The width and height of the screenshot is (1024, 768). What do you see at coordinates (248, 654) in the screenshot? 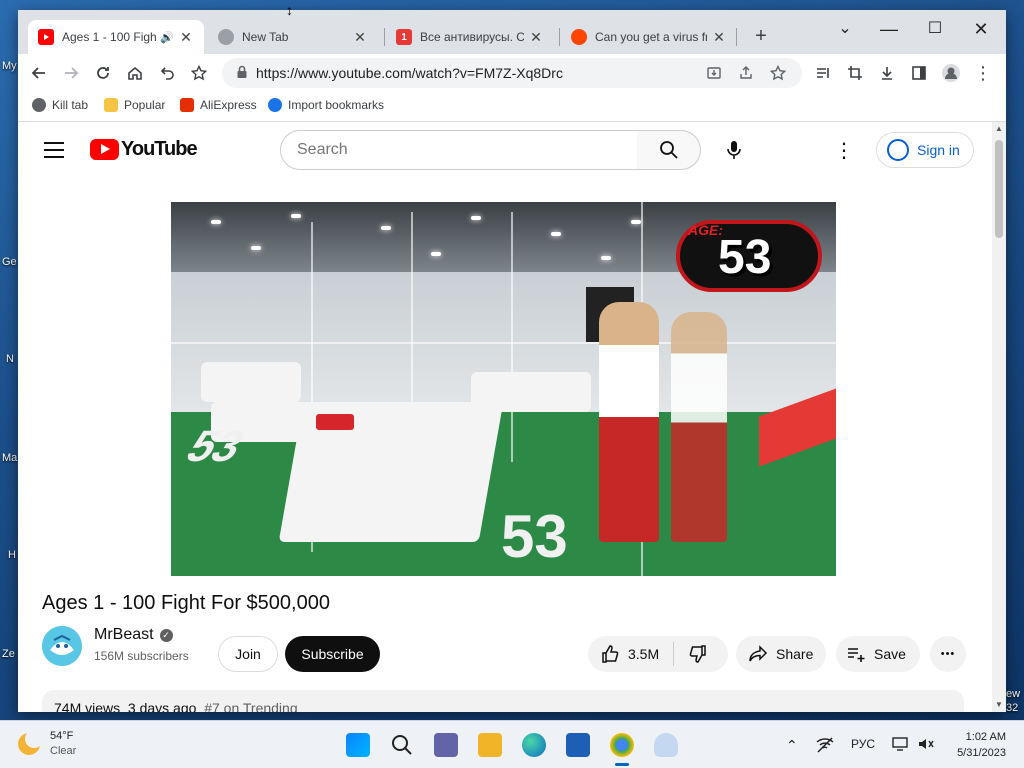
I see `join-button: Join` at bounding box center [248, 654].